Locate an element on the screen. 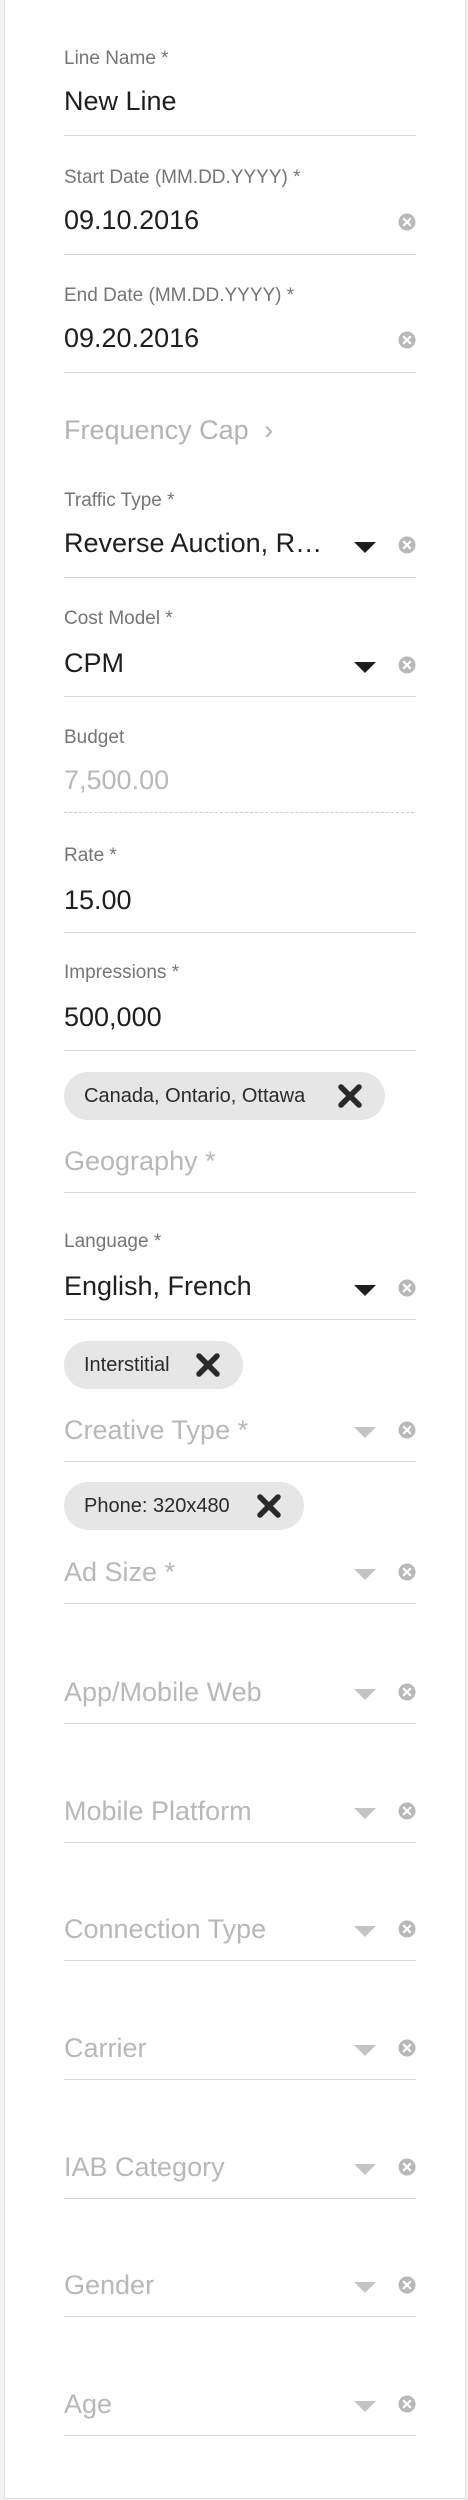 Image resolution: width=468 pixels, height=2500 pixels. geography-chip-label: Canada, Ontario, Ottawa is located at coordinates (195, 1096).